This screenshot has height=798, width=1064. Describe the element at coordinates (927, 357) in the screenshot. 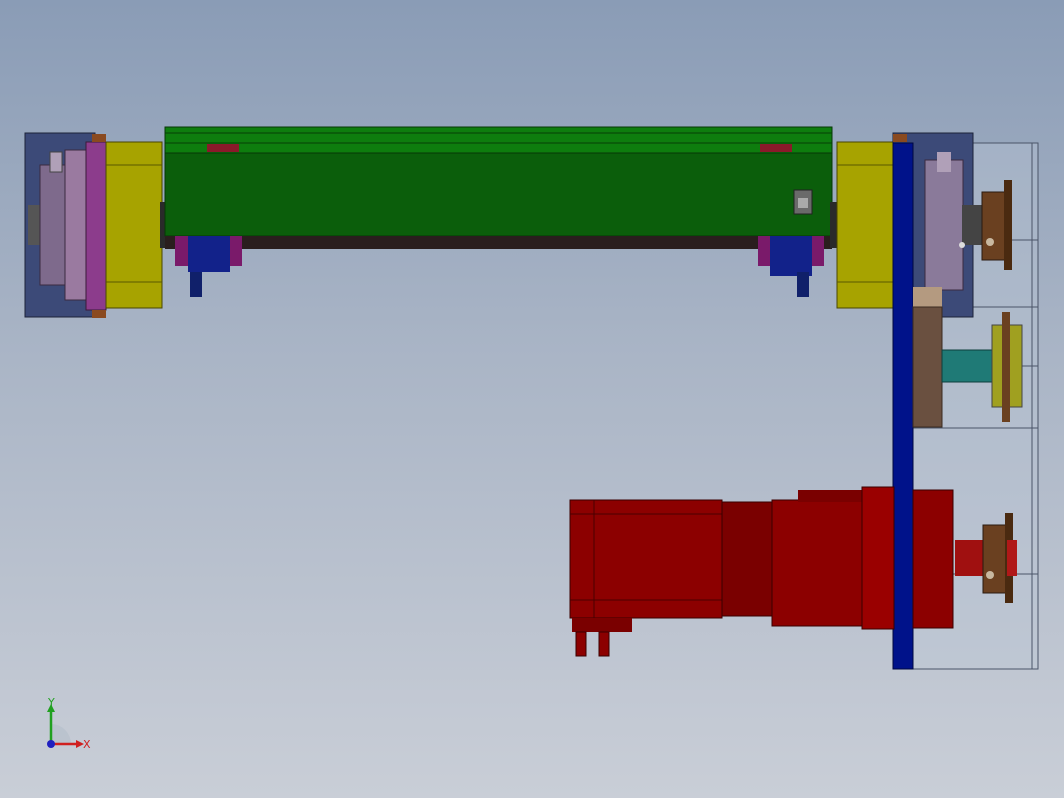

I see `tensioner-block` at that location.